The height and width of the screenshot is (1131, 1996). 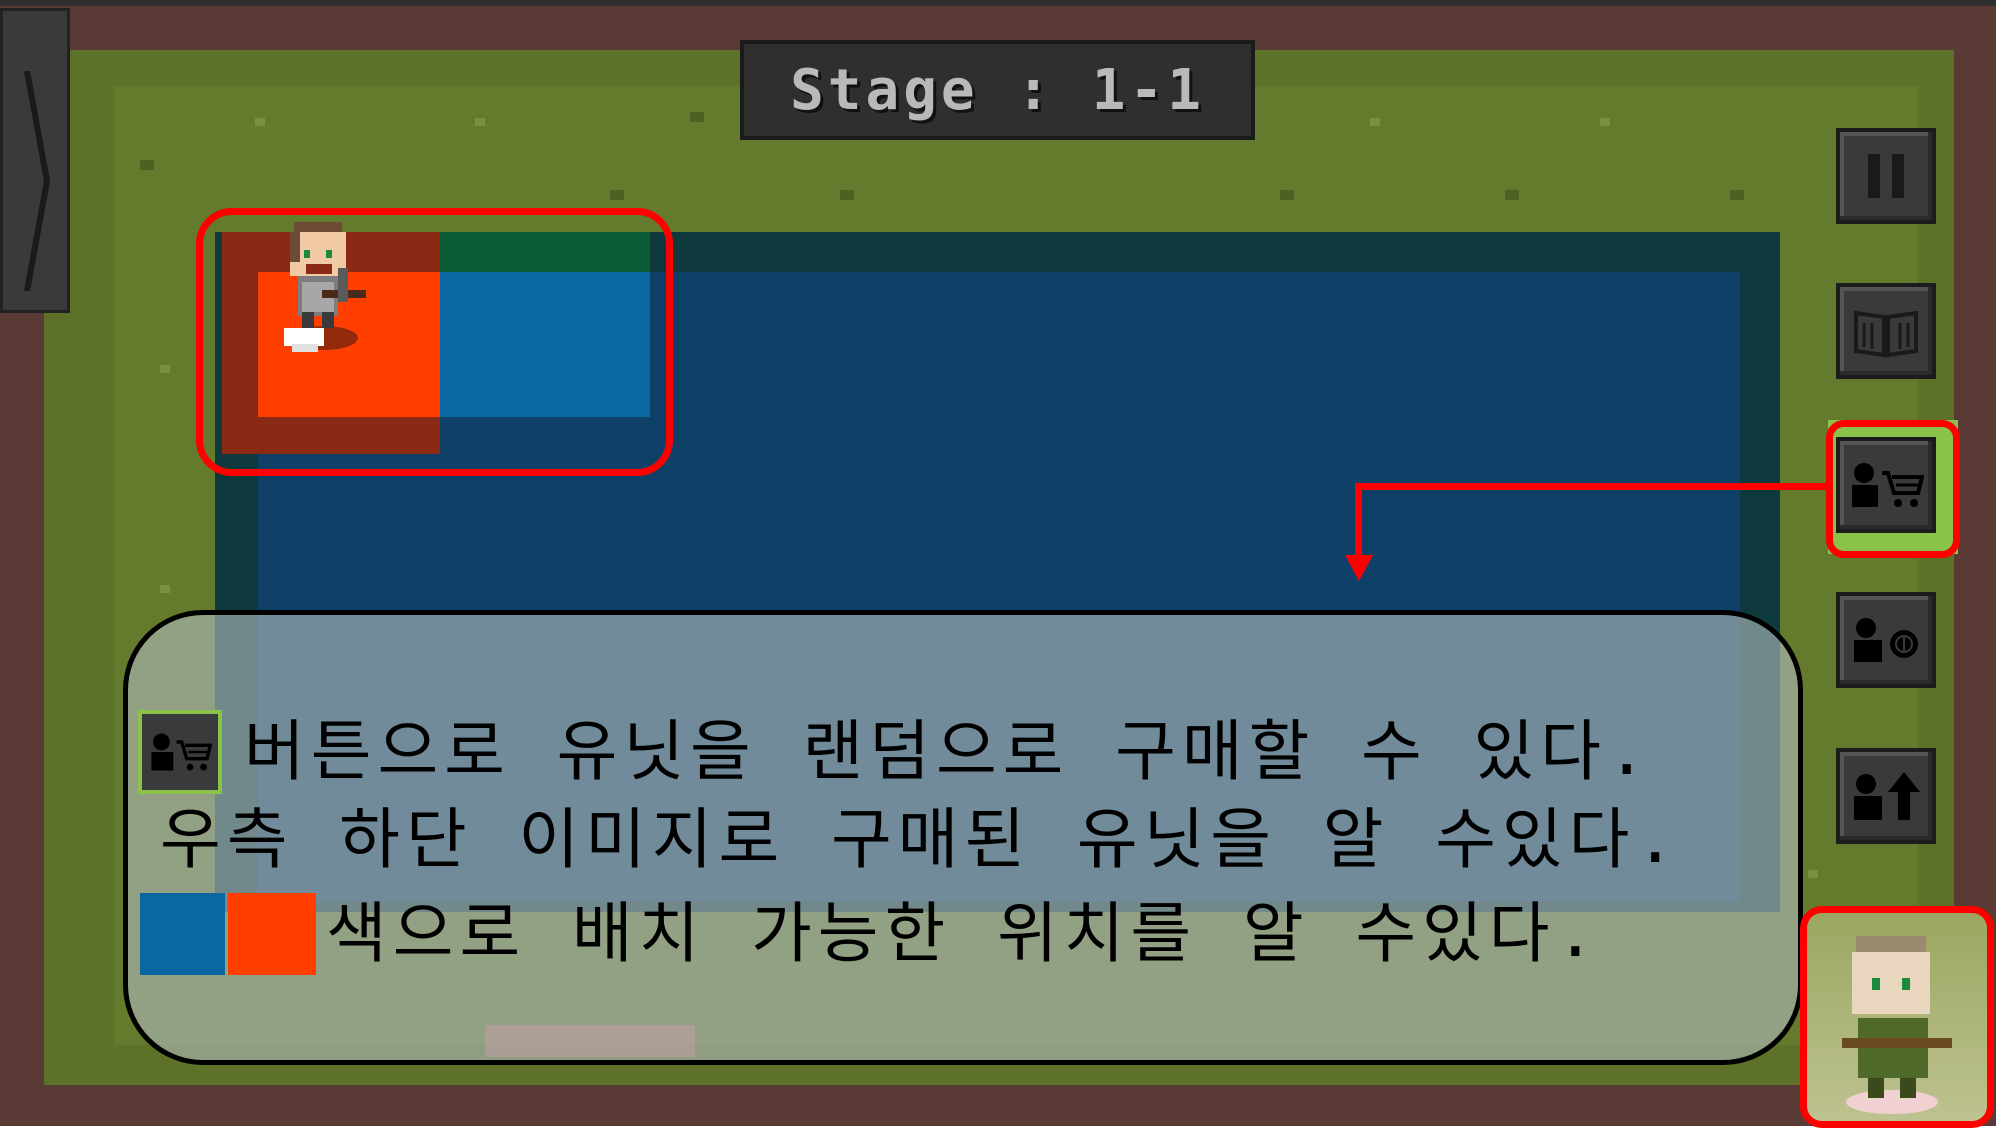 What do you see at coordinates (964, 933) in the screenshot?
I see `tutorial-line-3: 색으로 배치 가능한 위치를 알 수있다.` at bounding box center [964, 933].